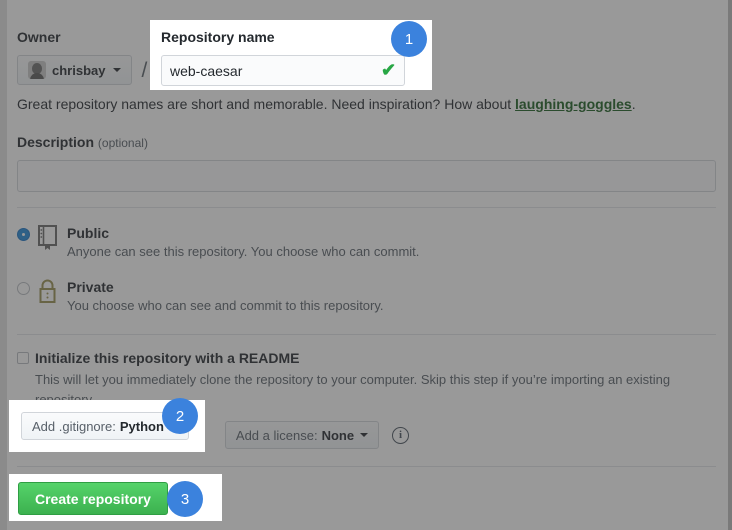  What do you see at coordinates (93, 498) in the screenshot?
I see `create-repository-button-highlighted: Create repository` at bounding box center [93, 498].